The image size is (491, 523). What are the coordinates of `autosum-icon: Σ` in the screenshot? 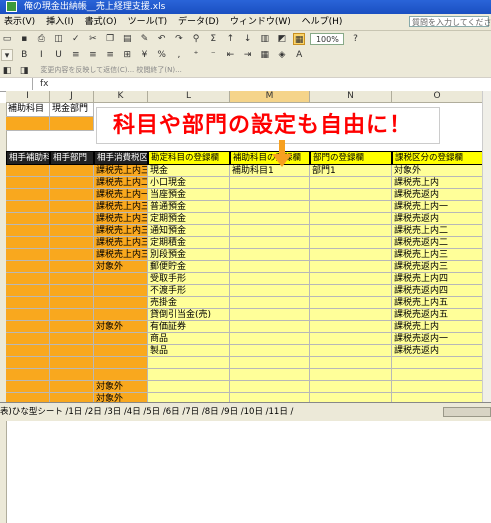 It's located at (213, 39).